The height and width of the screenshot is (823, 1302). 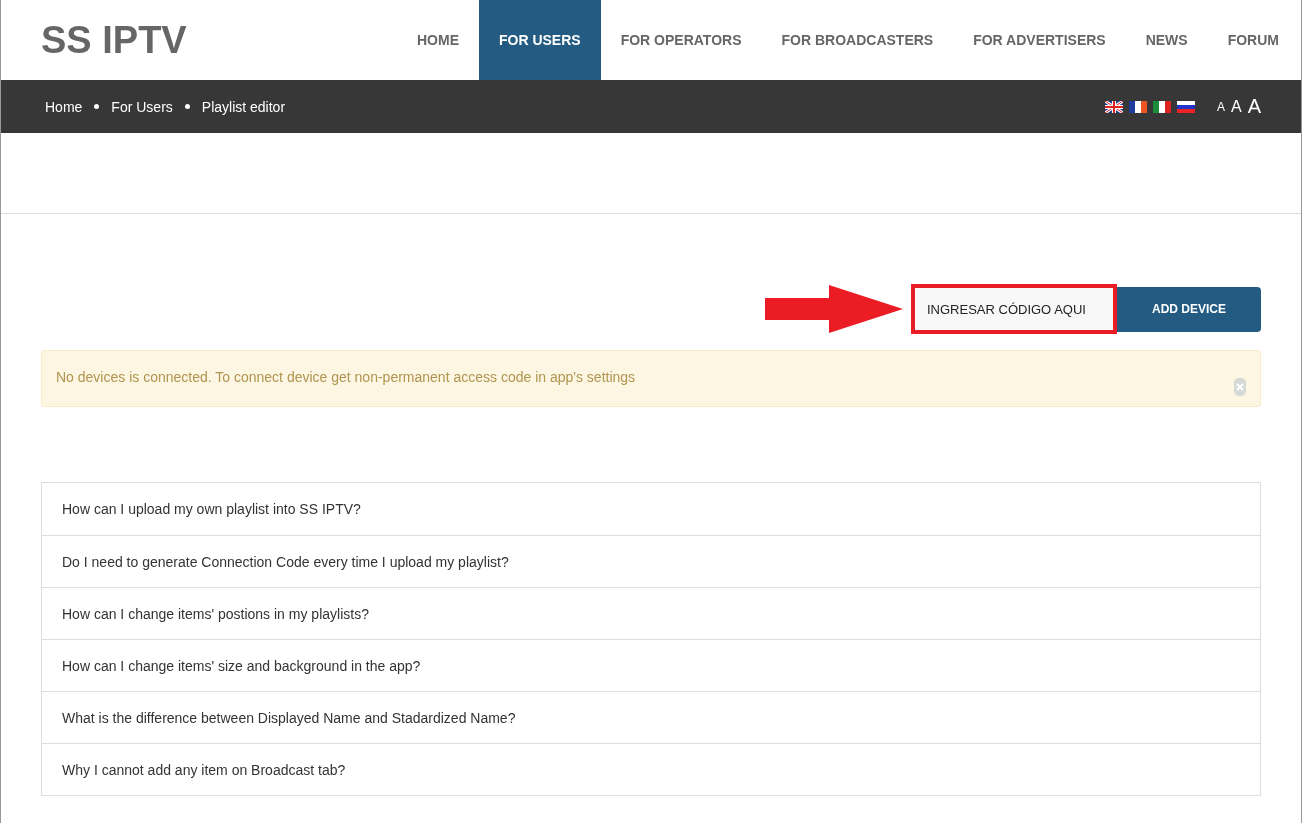 What do you see at coordinates (540, 40) in the screenshot?
I see `nav-link: FOR USERS` at bounding box center [540, 40].